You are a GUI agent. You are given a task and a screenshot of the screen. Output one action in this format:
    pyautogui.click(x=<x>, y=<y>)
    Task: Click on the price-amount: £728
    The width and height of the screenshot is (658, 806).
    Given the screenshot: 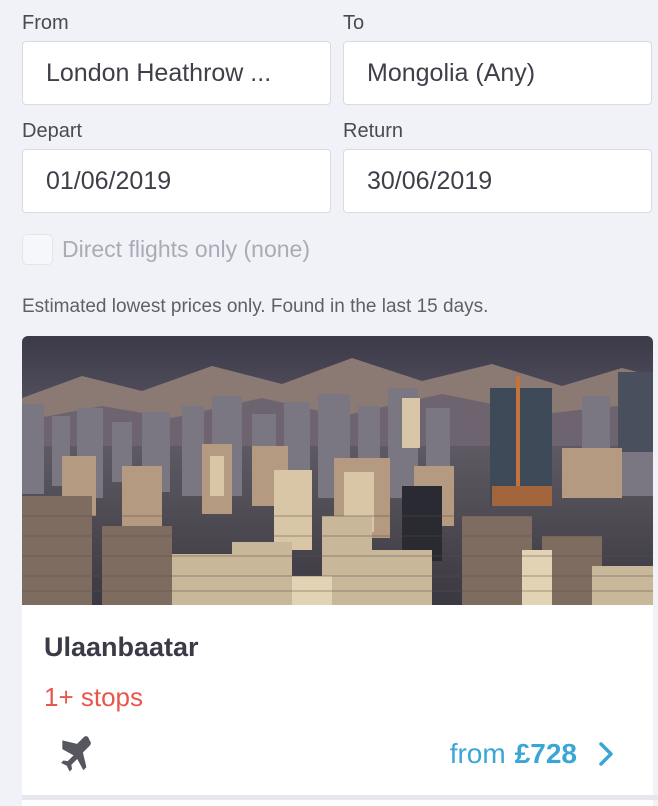 What is the action you would take?
    pyautogui.click(x=545, y=753)
    